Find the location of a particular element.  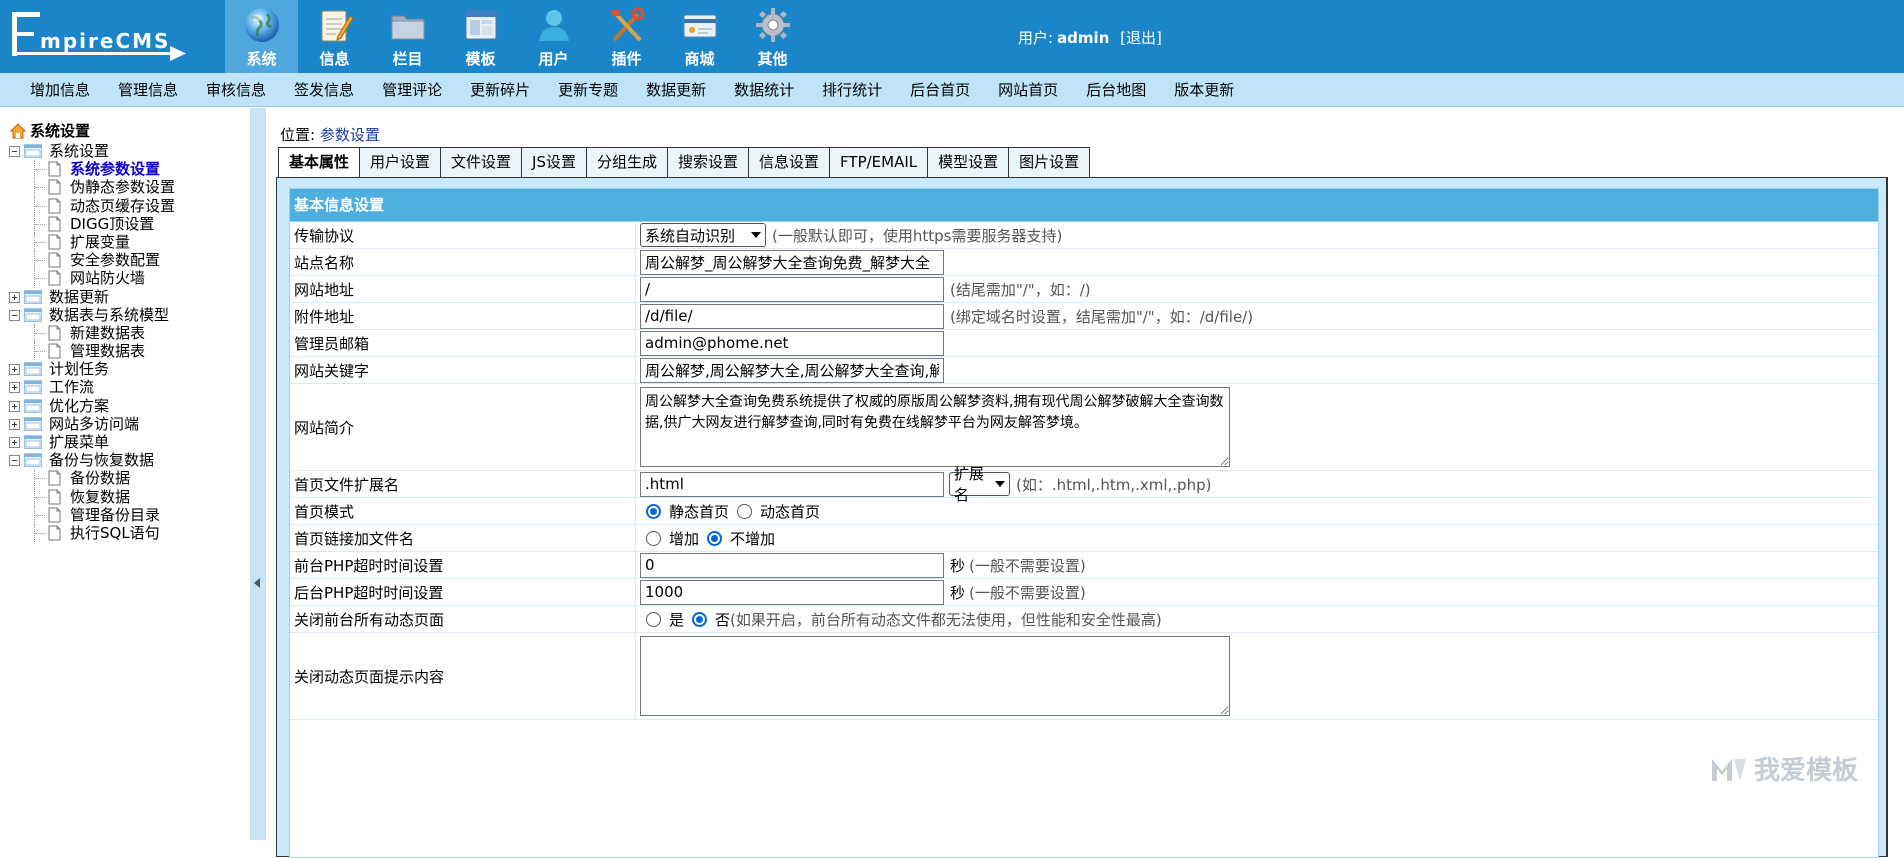

radio-dynamic-index: 动态首页 is located at coordinates (778, 511).